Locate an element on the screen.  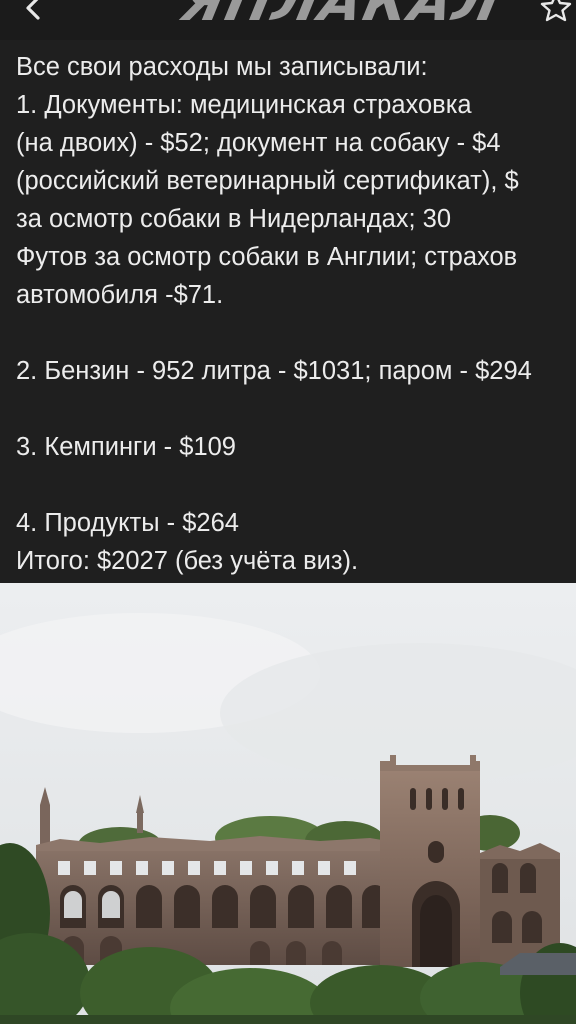
text-line-documents: 1. Документы: медицинская страховка is located at coordinates (244, 105).